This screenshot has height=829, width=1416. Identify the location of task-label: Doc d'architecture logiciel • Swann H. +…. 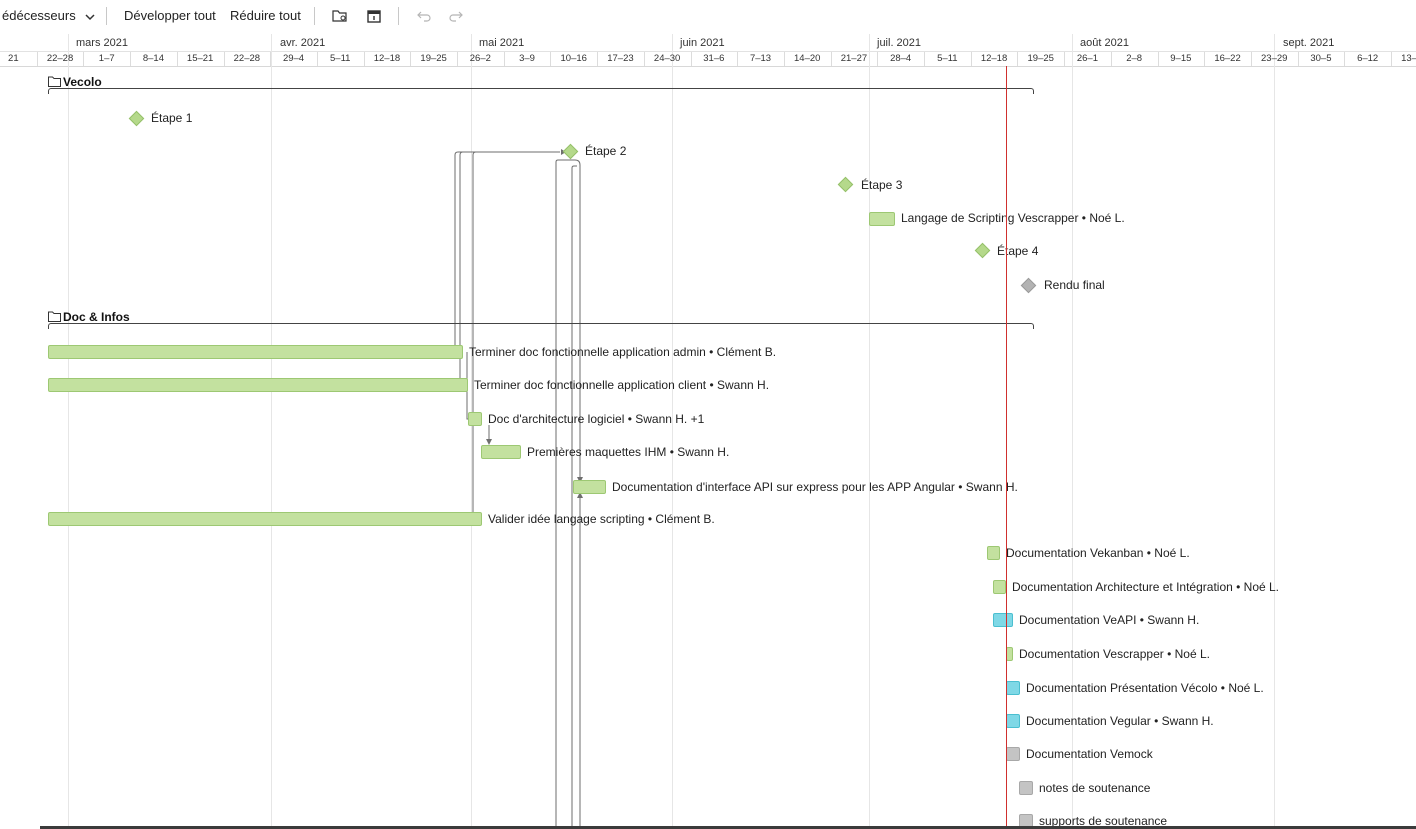
(596, 419).